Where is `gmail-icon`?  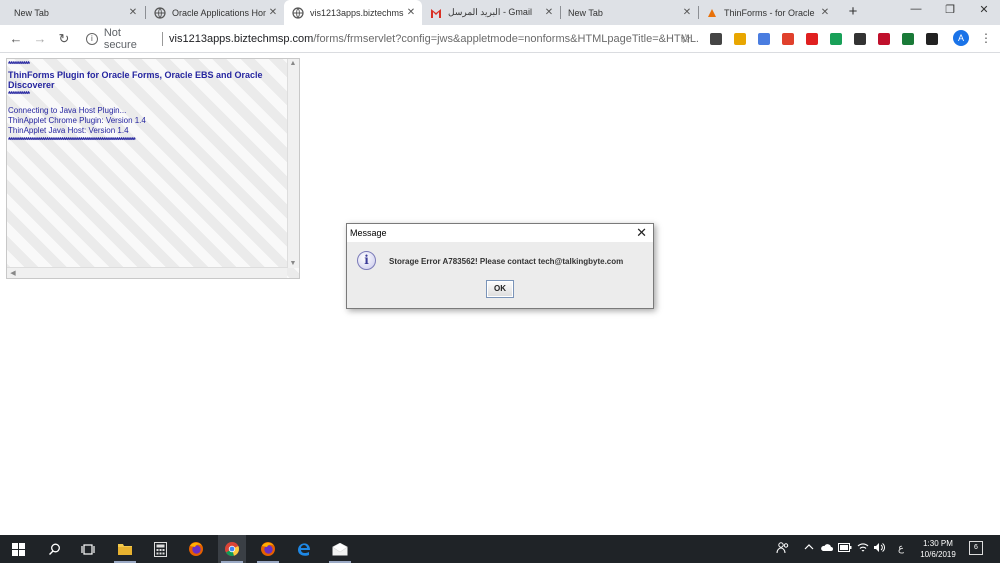
gmail-icon is located at coordinates (436, 13).